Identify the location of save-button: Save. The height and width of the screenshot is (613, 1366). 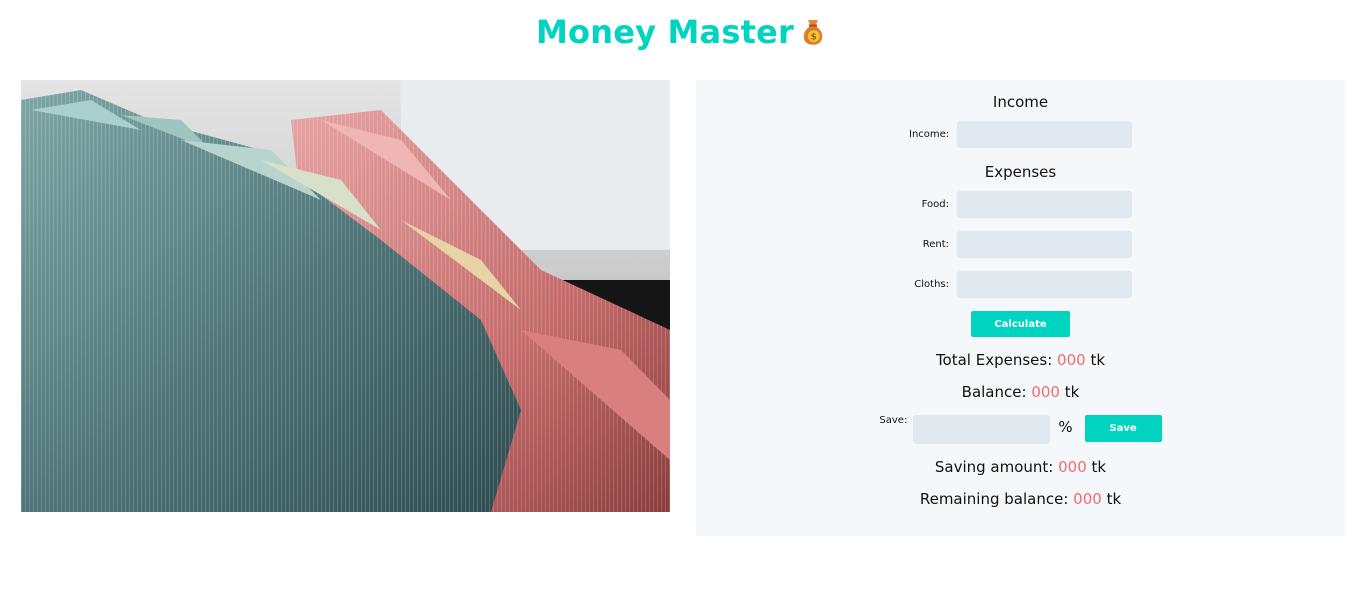
(1123, 428).